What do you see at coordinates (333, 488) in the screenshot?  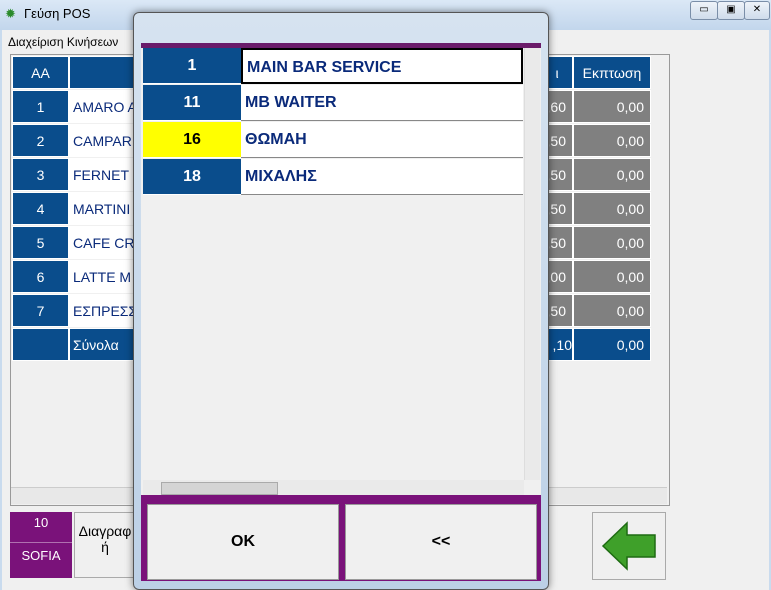 I see `list-horizontal-scrollbar` at bounding box center [333, 488].